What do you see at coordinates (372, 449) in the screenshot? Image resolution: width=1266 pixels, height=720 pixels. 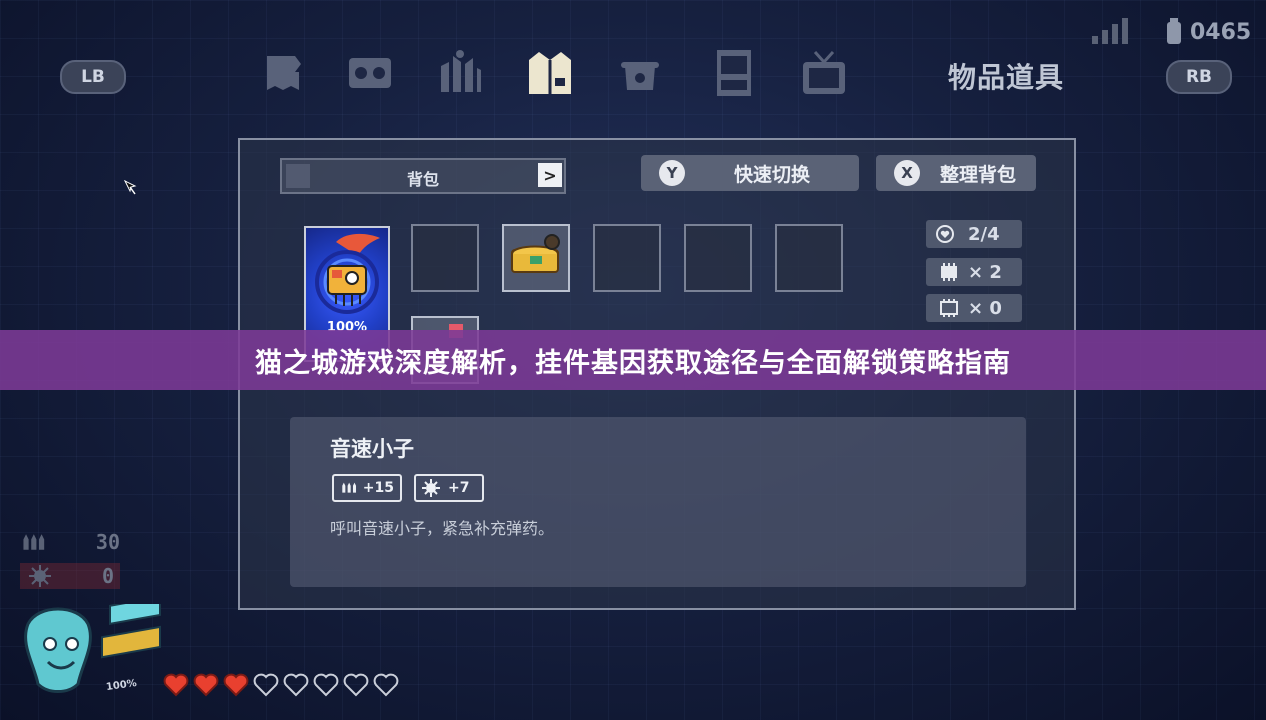 I see `item-name: 音速小子` at bounding box center [372, 449].